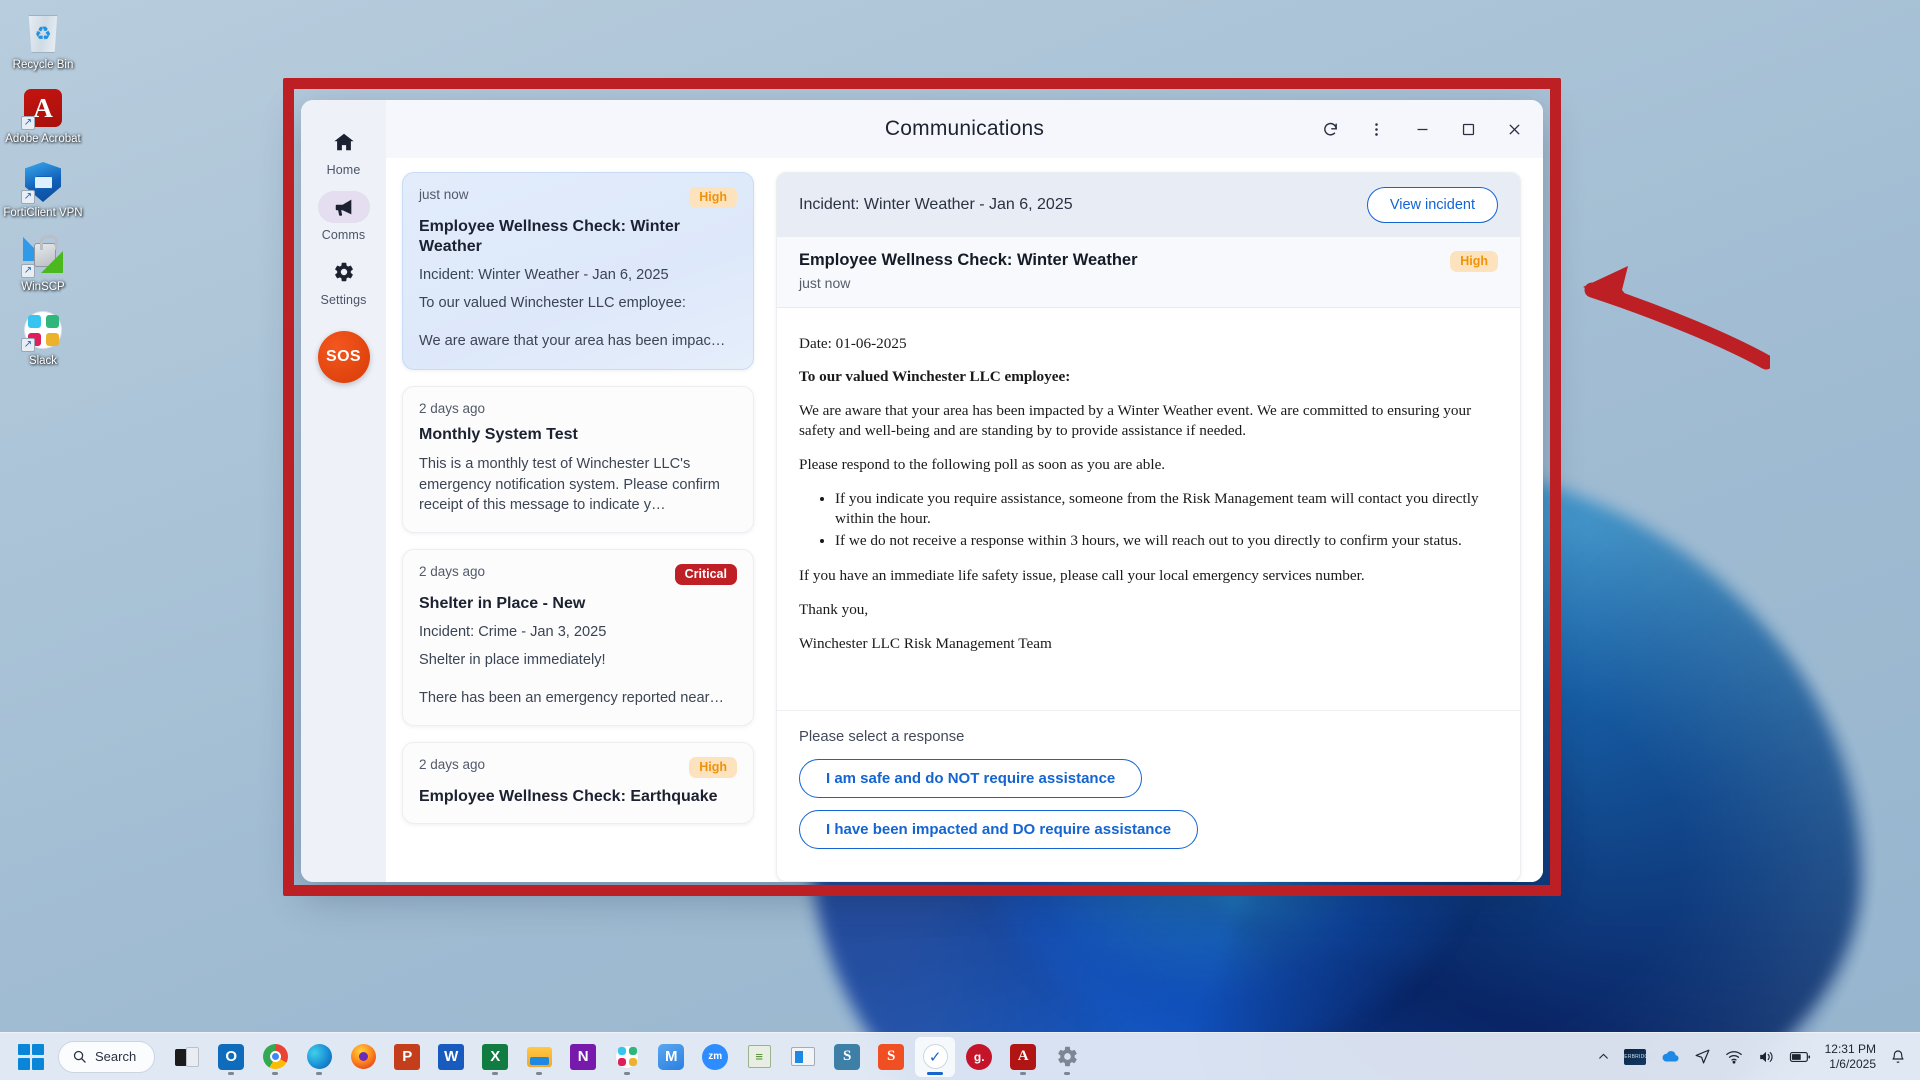  What do you see at coordinates (343, 357) in the screenshot?
I see `sos-button: SOS` at bounding box center [343, 357].